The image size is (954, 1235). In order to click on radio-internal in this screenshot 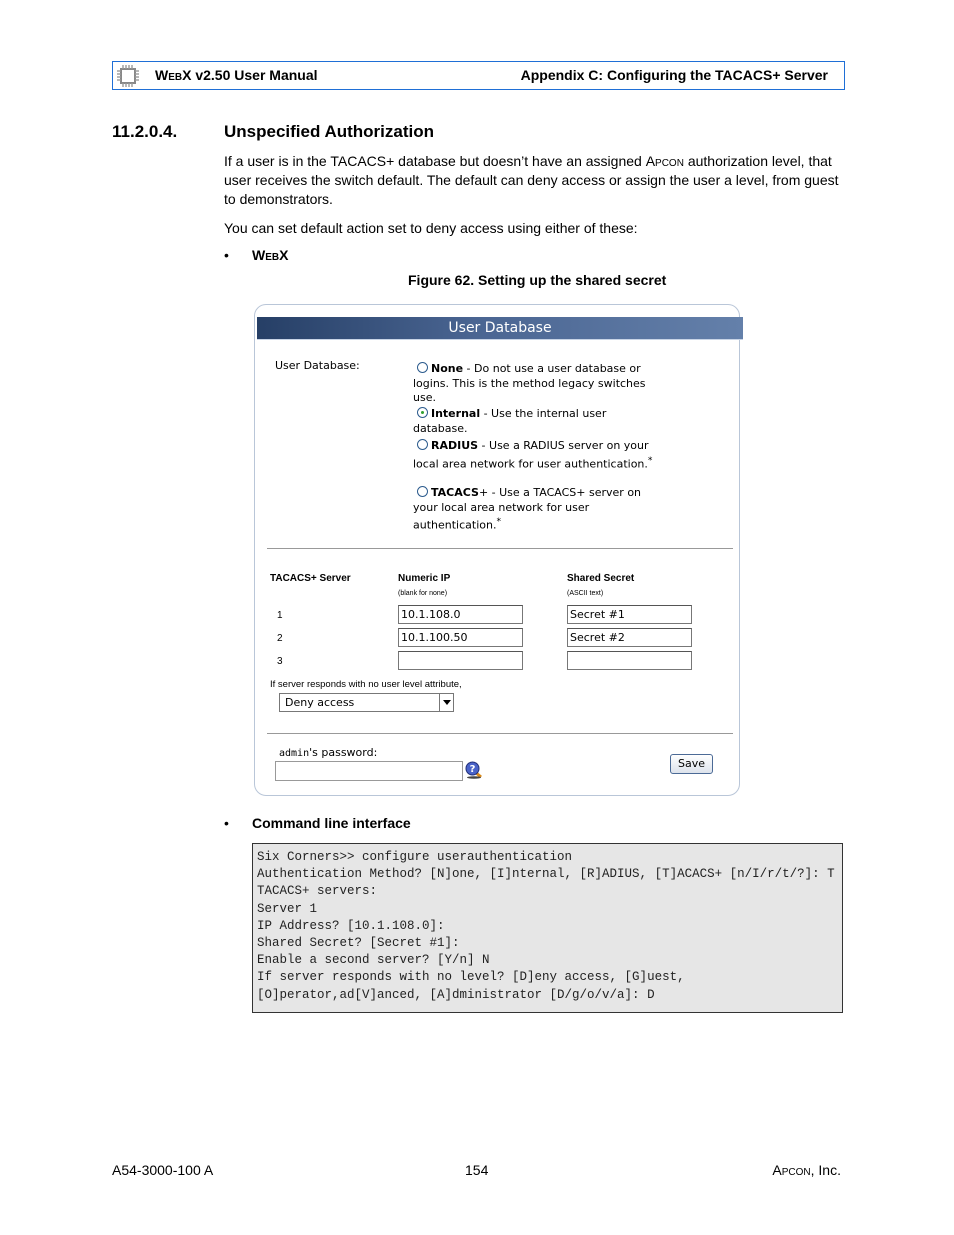, I will do `click(422, 412)`.